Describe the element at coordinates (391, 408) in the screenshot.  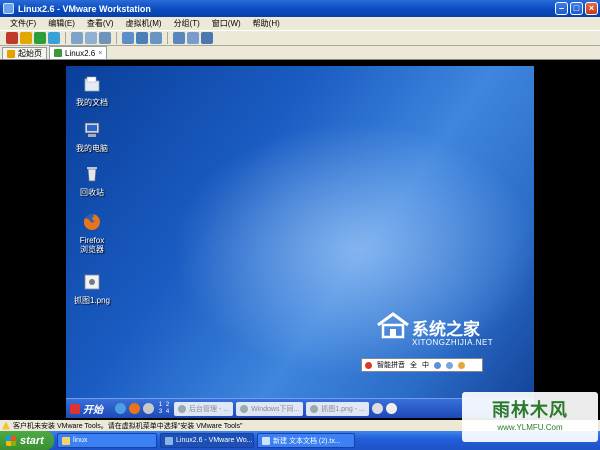
I see `tray-network-icon` at that location.